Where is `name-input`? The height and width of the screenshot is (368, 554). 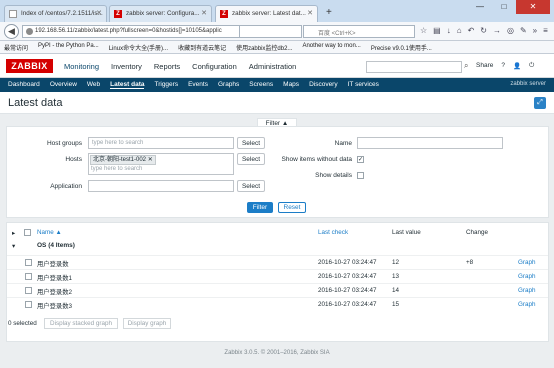 name-input is located at coordinates (430, 143).